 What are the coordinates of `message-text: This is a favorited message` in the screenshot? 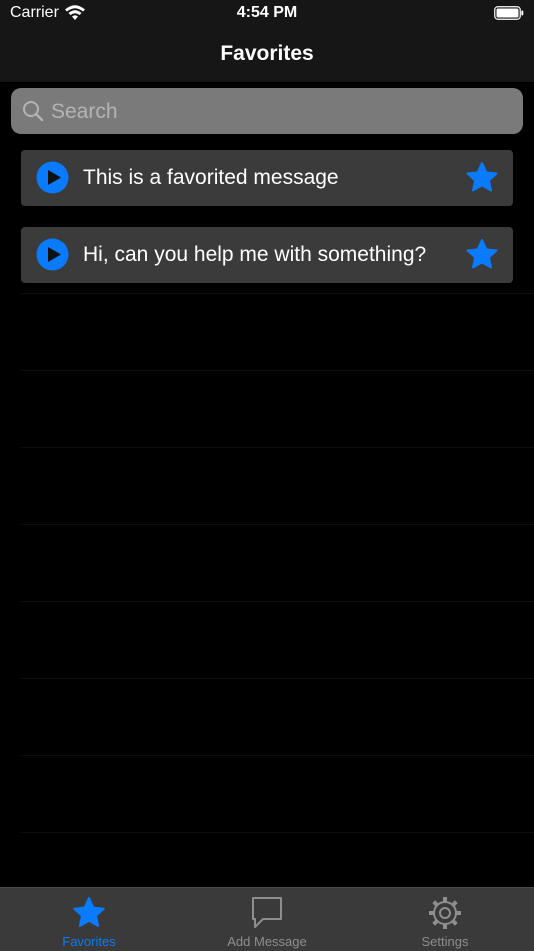 It's located at (211, 177).